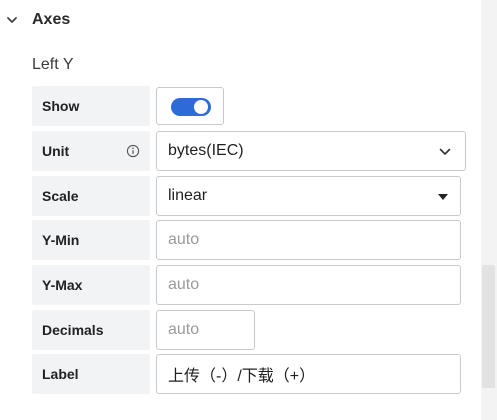  I want to click on toggle-track, so click(191, 107).